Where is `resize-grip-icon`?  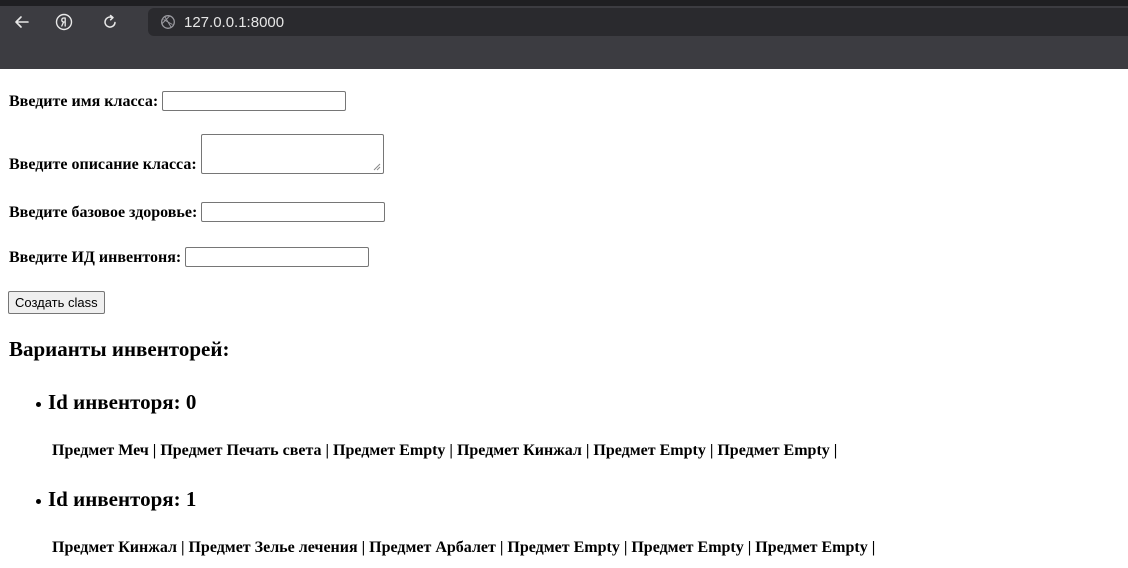 resize-grip-icon is located at coordinates (377, 167).